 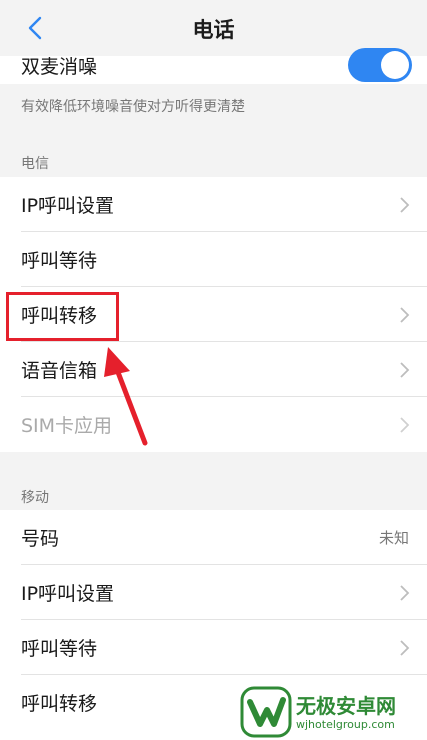 What do you see at coordinates (213, 369) in the screenshot?
I see `list-item-voicemail: 语音信箱` at bounding box center [213, 369].